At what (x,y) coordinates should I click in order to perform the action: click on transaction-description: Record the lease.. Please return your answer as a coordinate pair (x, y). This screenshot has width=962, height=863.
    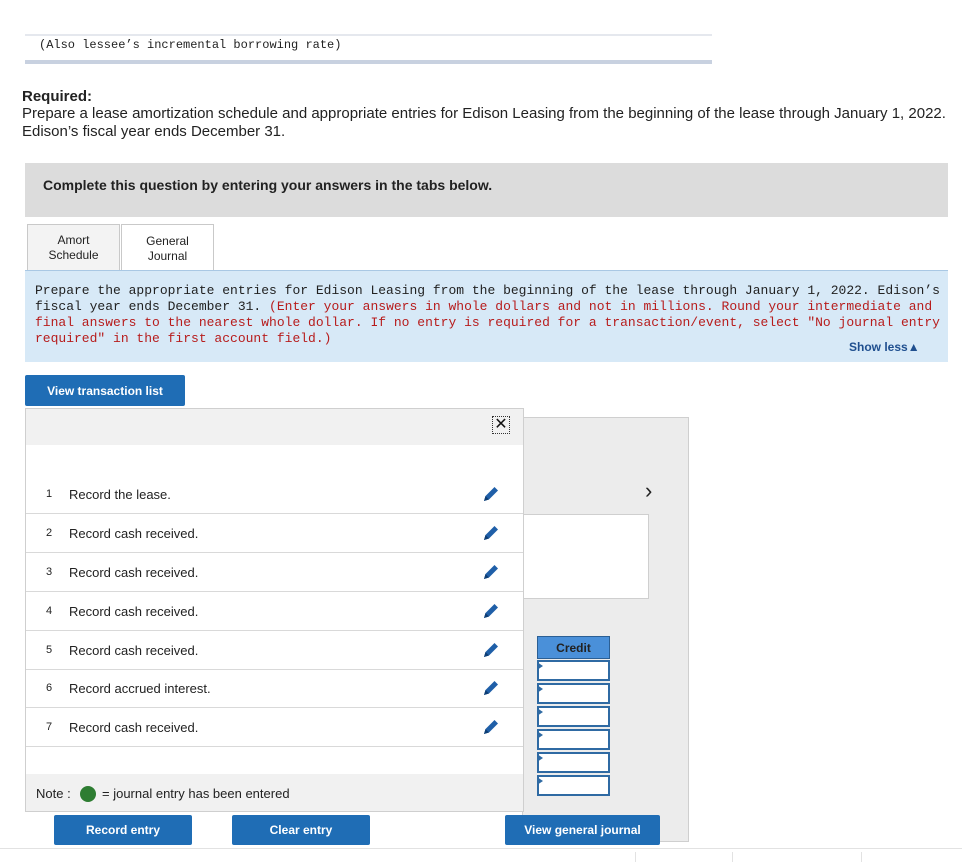
    Looking at the image, I should click on (120, 494).